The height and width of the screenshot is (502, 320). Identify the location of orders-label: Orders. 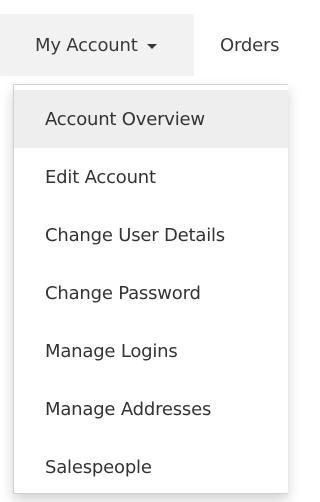
(250, 45).